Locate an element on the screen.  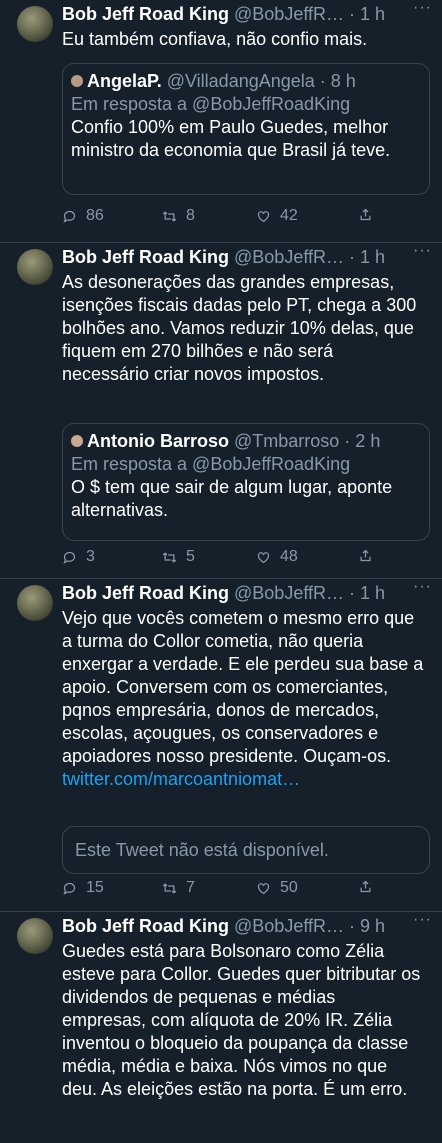
like-count: 50 is located at coordinates (289, 887).